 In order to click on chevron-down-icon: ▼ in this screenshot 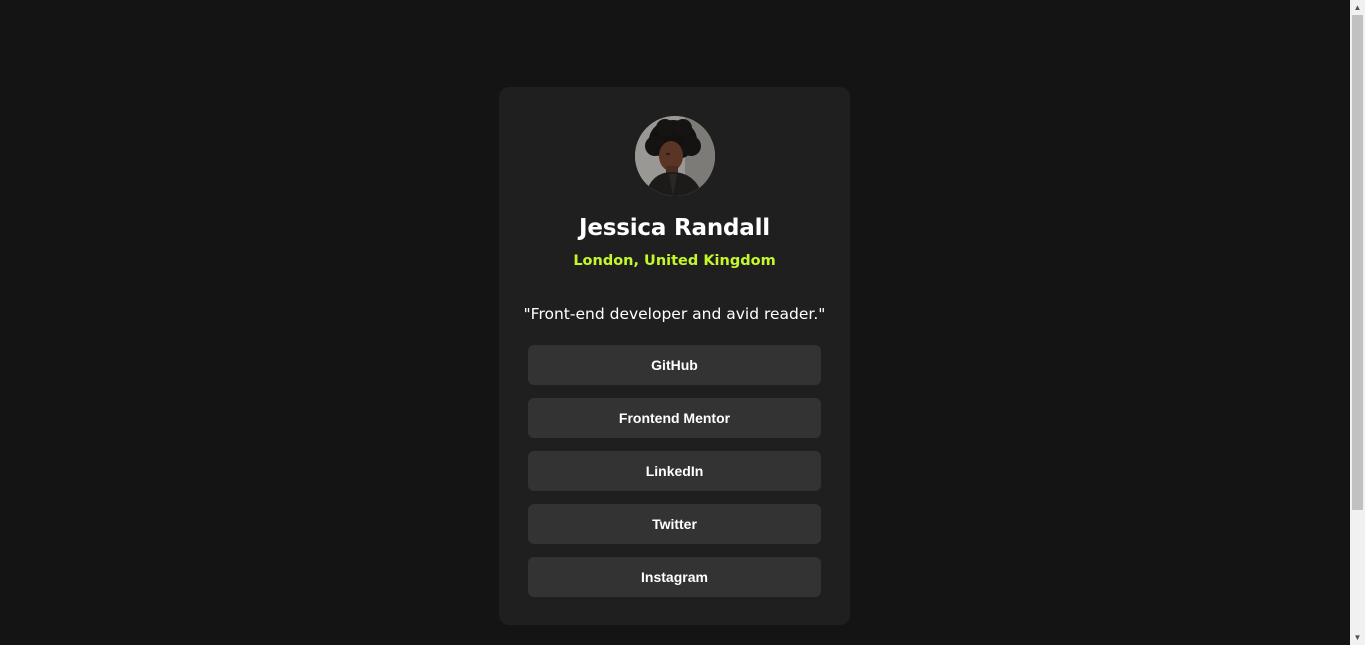, I will do `click(1357, 637)`.